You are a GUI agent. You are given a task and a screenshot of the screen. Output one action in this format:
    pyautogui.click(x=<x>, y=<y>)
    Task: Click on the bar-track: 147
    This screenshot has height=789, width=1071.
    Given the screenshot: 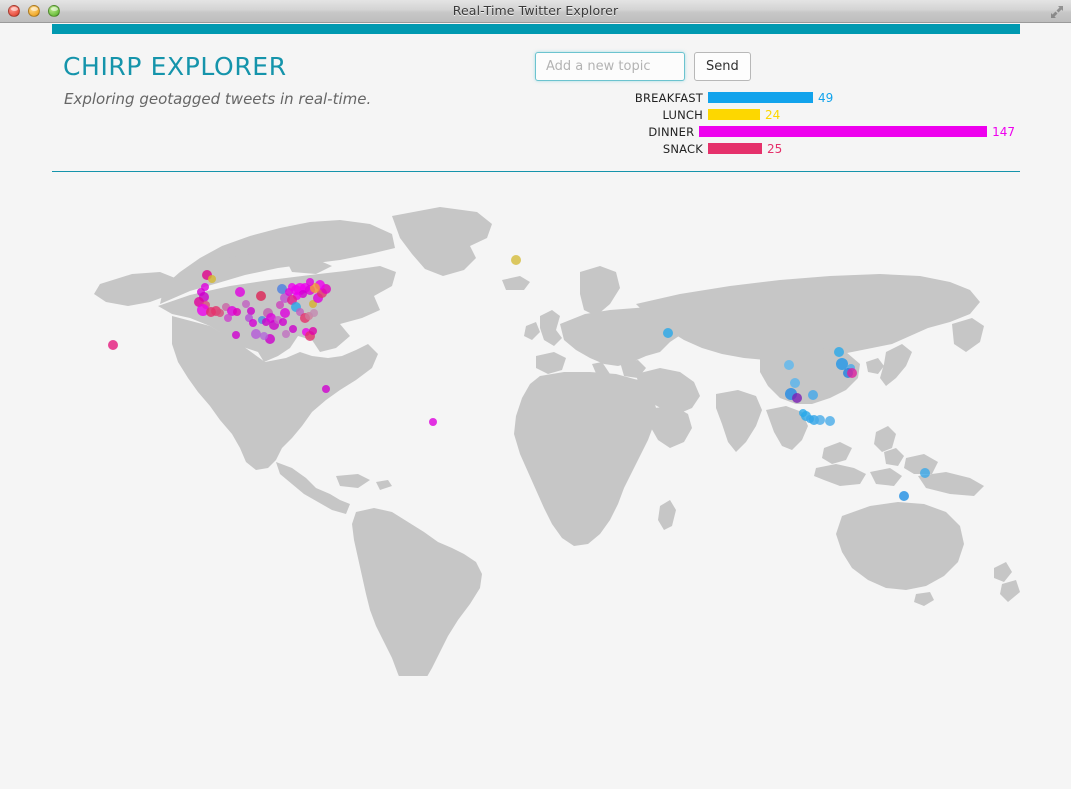 What is the action you would take?
    pyautogui.click(x=857, y=132)
    